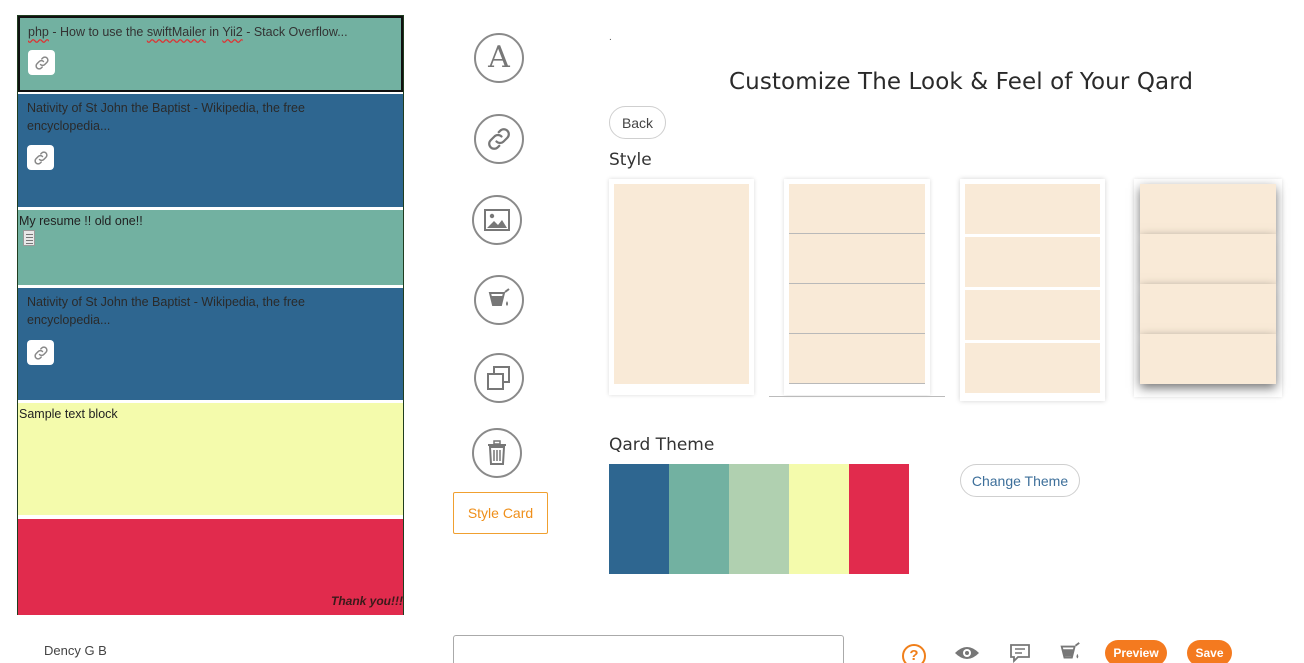 The width and height of the screenshot is (1304, 663). Describe the element at coordinates (75, 650) in the screenshot. I see `user-name: Dency G B` at that location.